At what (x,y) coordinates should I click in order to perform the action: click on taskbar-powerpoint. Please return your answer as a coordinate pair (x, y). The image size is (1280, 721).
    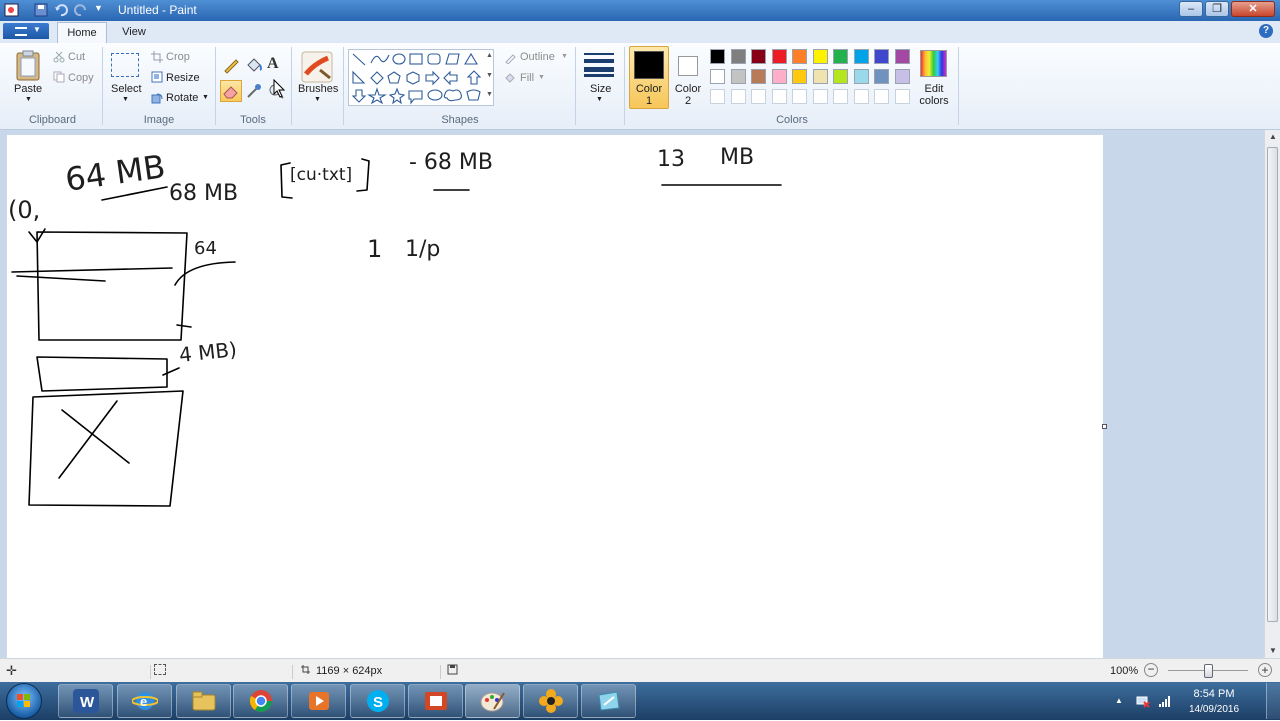
    Looking at the image, I should click on (435, 701).